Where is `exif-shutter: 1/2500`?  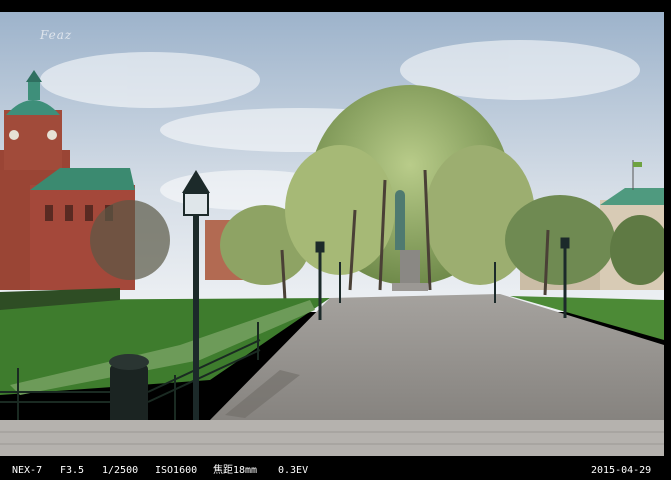
exif-shutter: 1/2500 is located at coordinates (120, 470).